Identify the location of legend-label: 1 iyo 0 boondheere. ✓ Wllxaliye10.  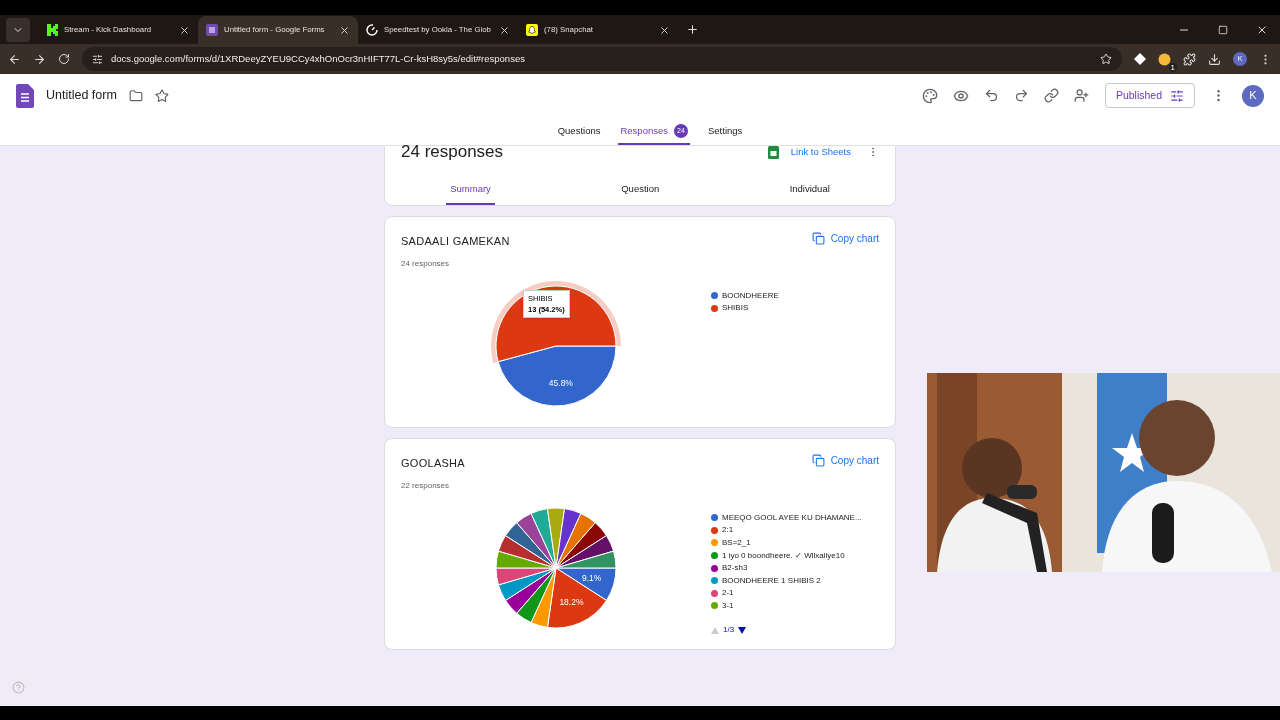
(783, 555).